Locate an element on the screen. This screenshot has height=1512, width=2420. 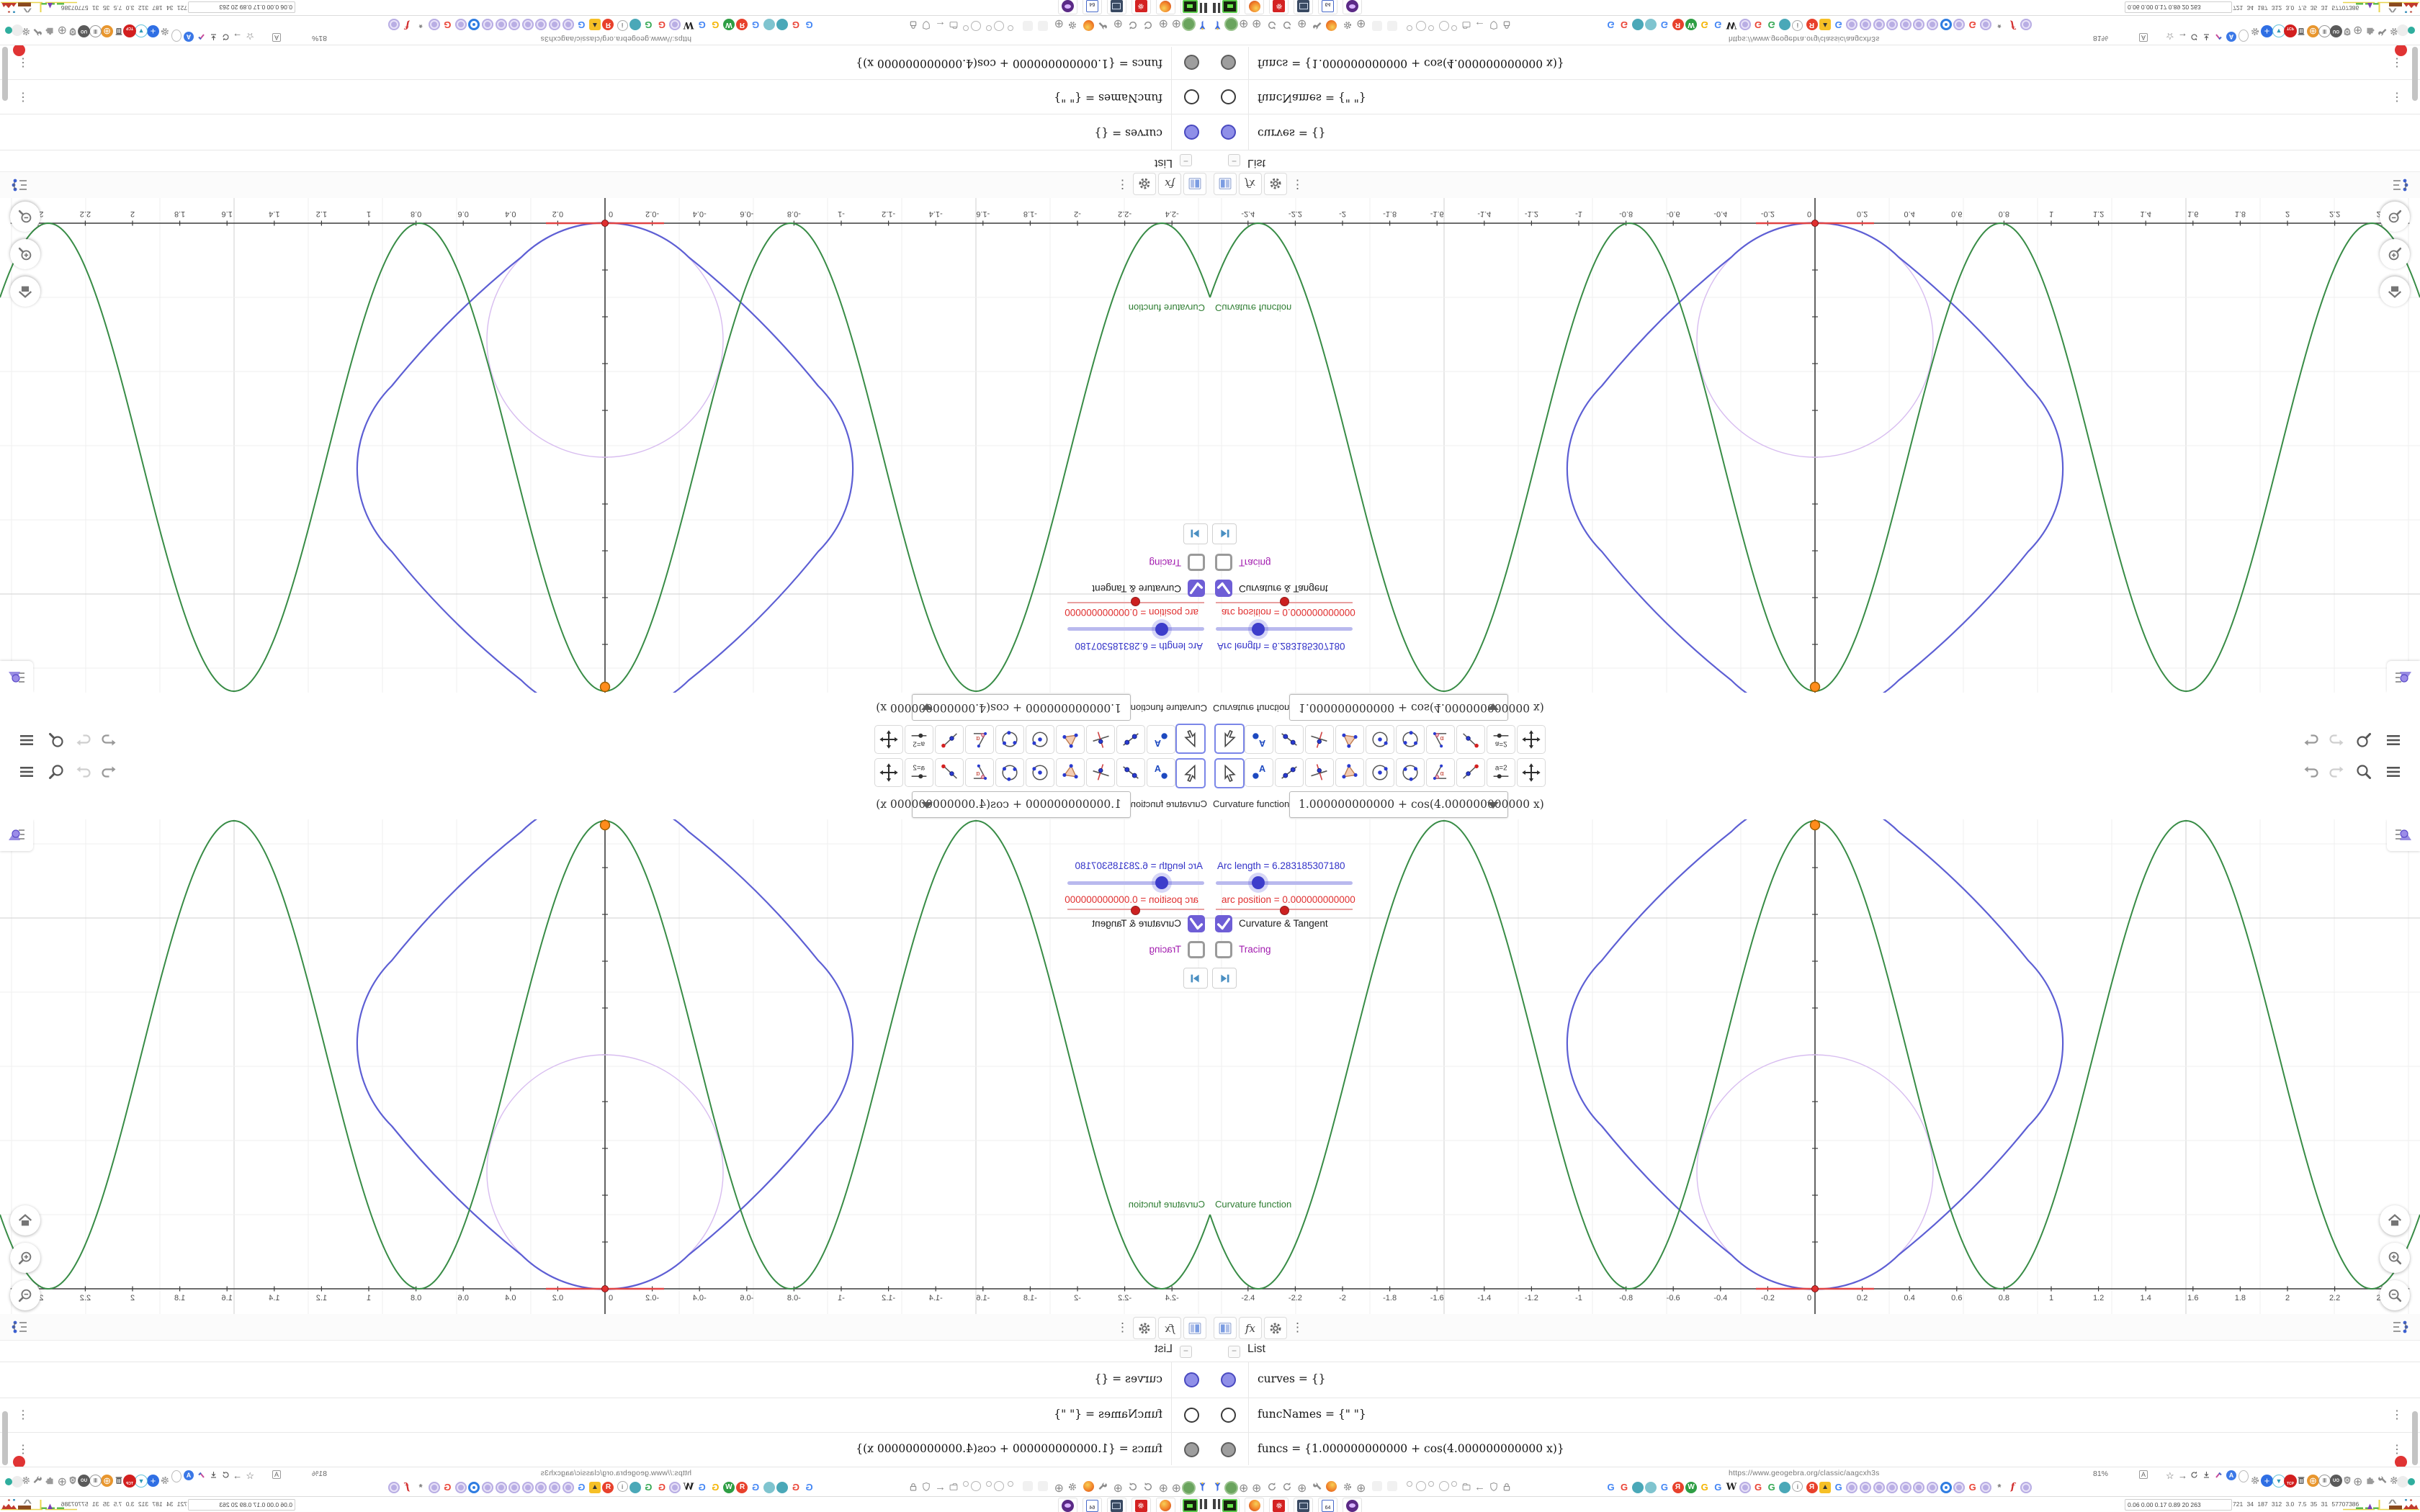
curvature-tangent-checkbox is located at coordinates (1196, 588).